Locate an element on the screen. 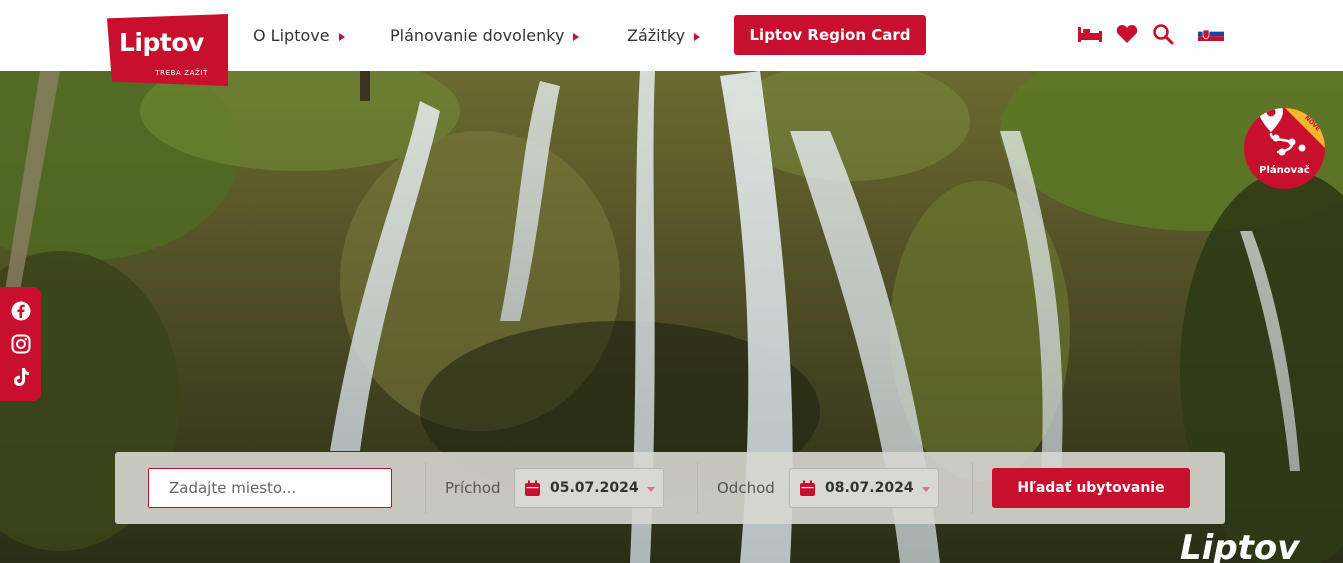 The image size is (1343, 563). nav-item-o-liptove: O Liptove is located at coordinates (299, 35).